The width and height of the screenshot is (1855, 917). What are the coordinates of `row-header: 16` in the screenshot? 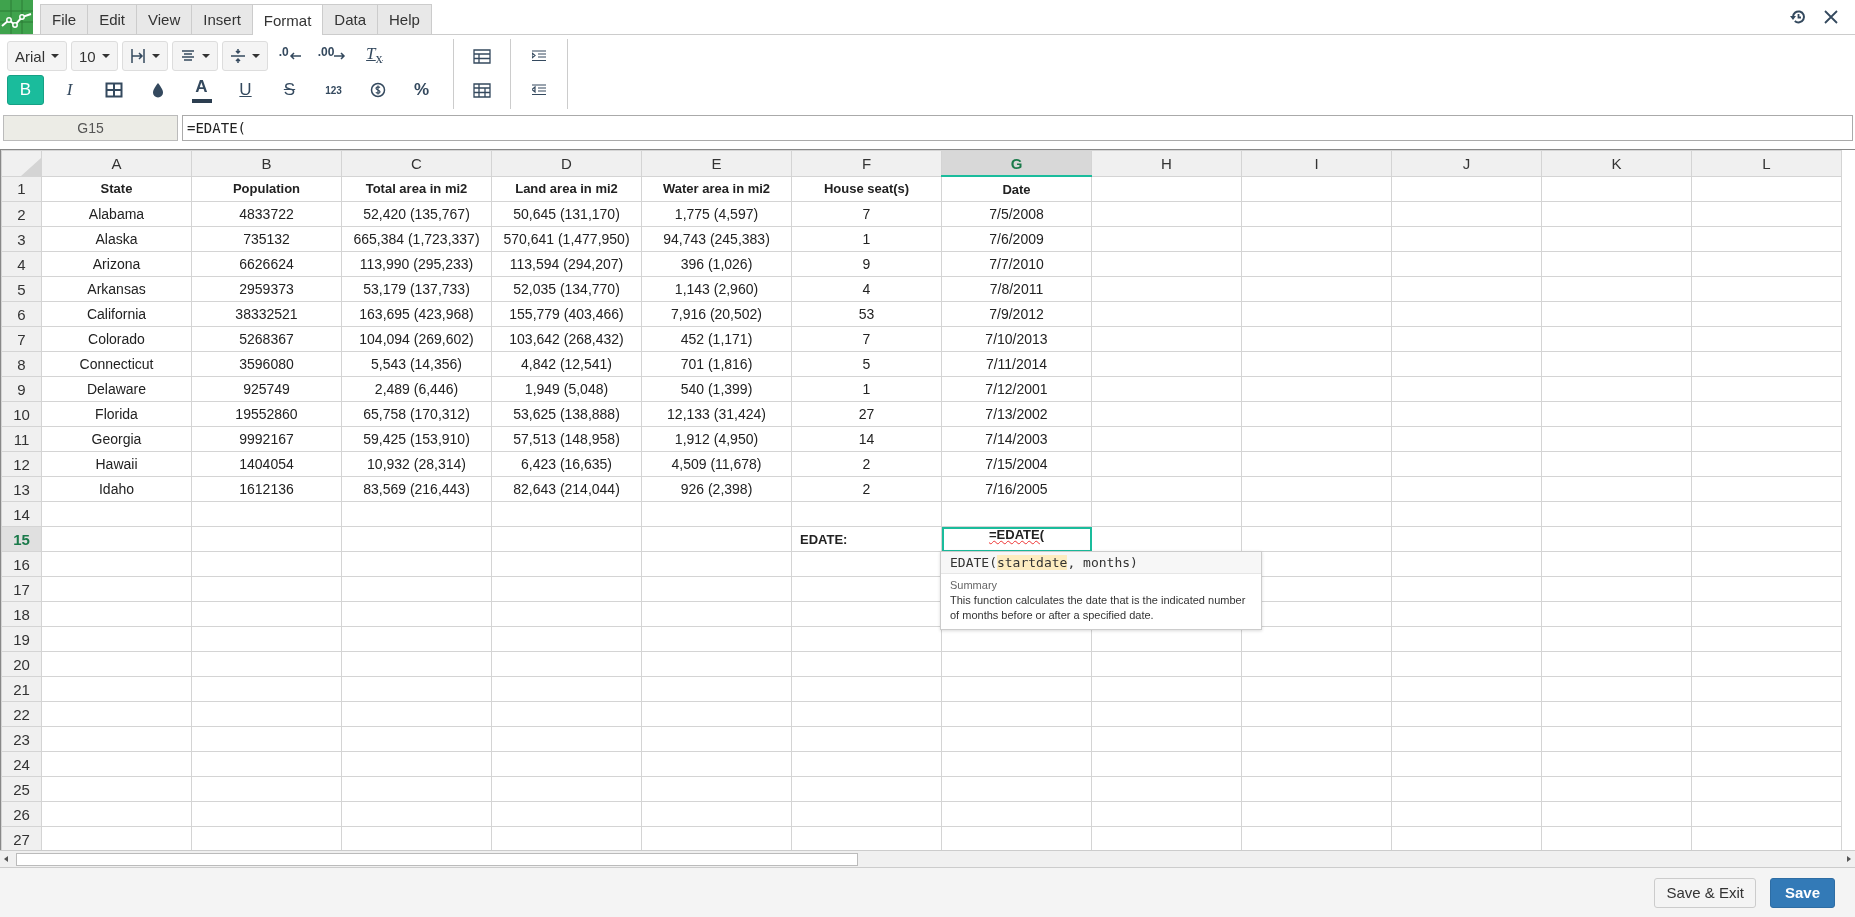 It's located at (21, 564).